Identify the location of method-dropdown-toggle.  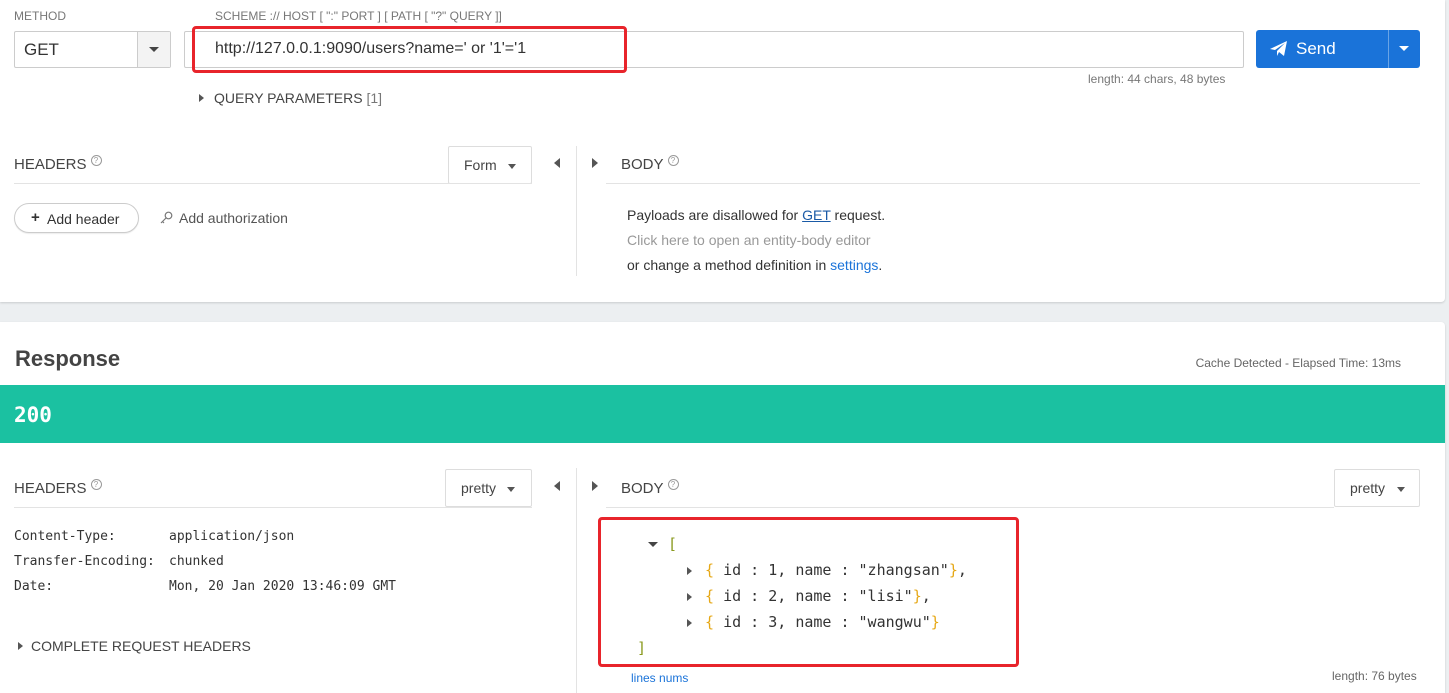
(153, 49).